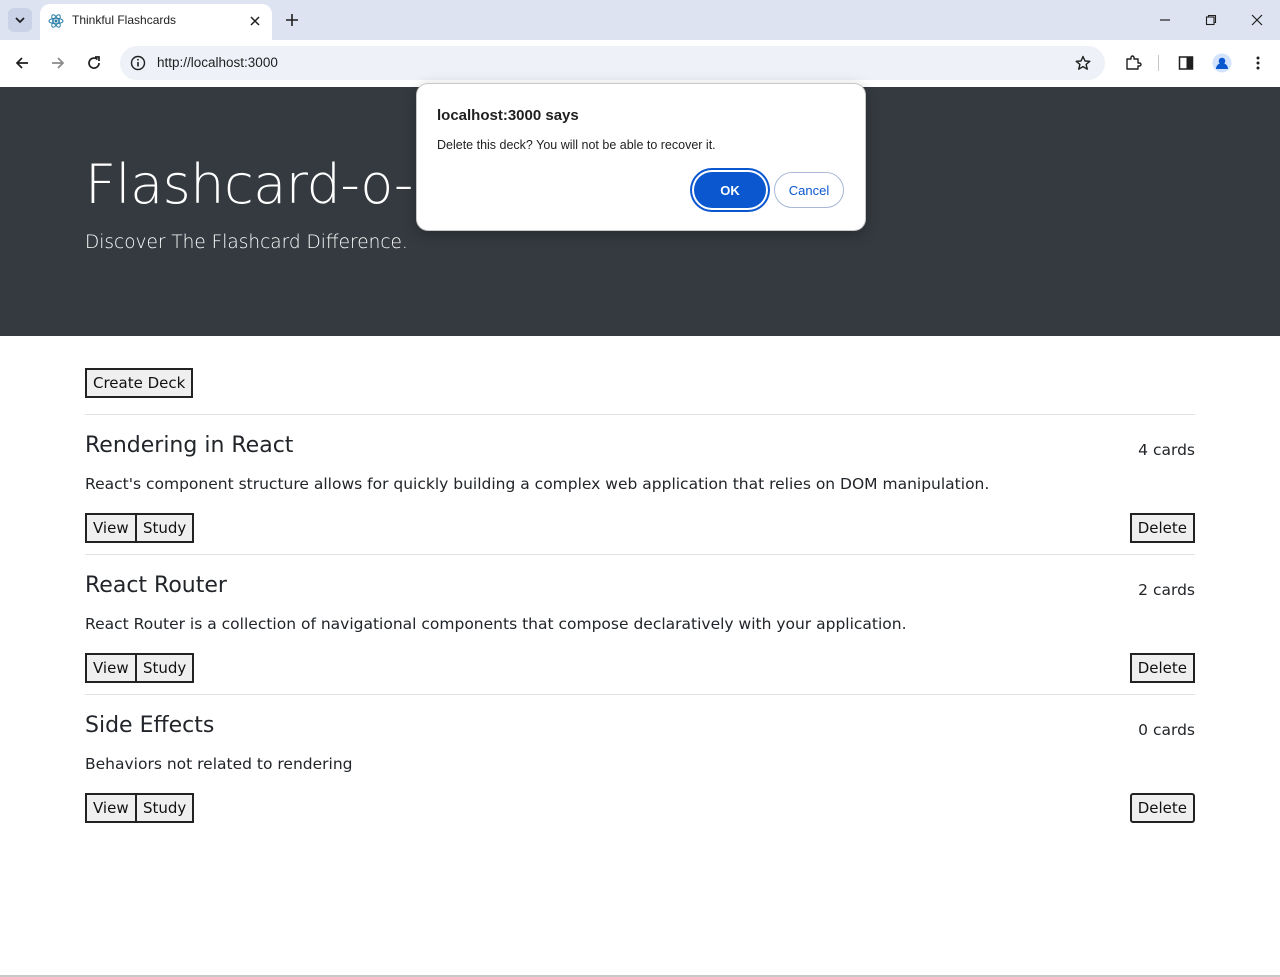 The width and height of the screenshot is (1280, 977). I want to click on tab-title: Thinkful Flashcards, so click(124, 20).